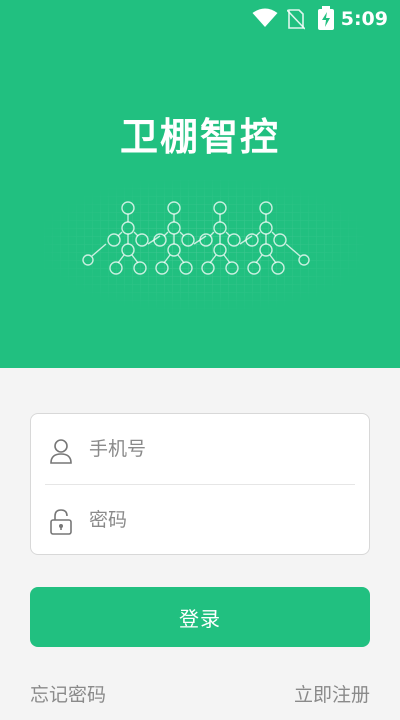 The width and height of the screenshot is (400, 720). I want to click on login-button: 登录, so click(200, 617).